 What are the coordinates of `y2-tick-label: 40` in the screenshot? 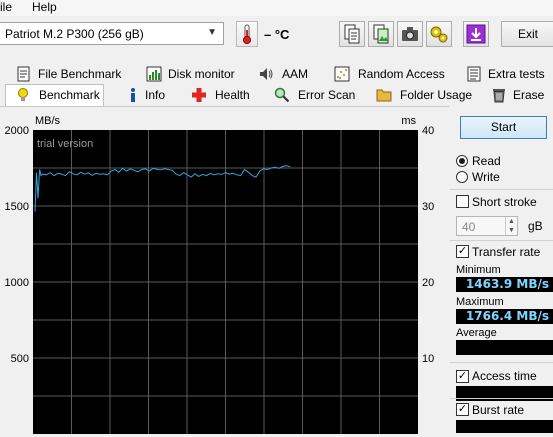 It's located at (428, 131).